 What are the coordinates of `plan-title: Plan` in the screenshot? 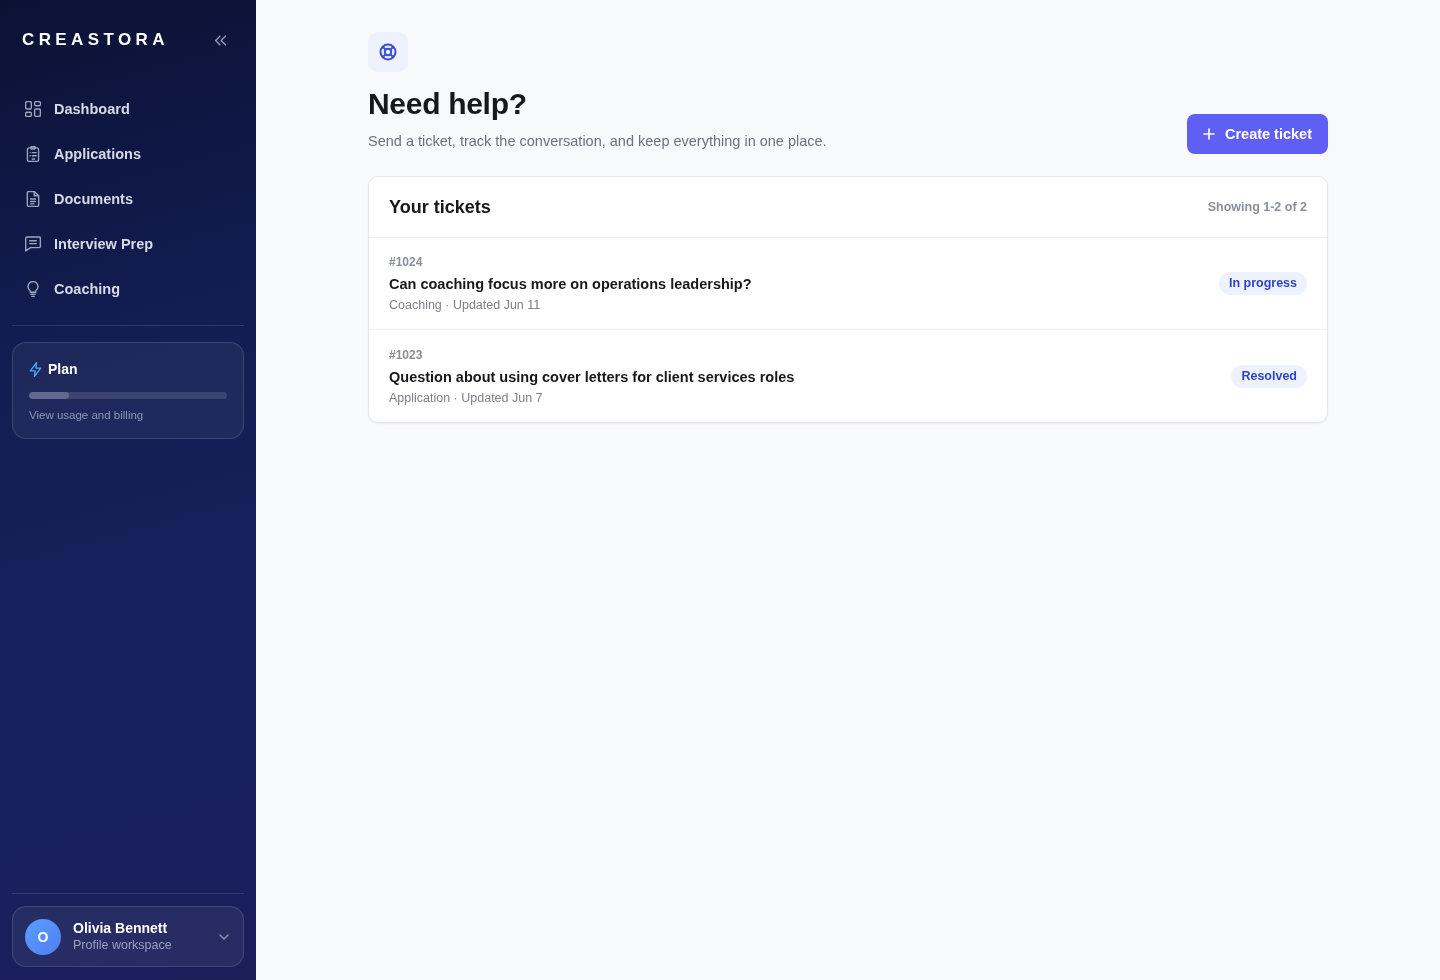 It's located at (63, 369).